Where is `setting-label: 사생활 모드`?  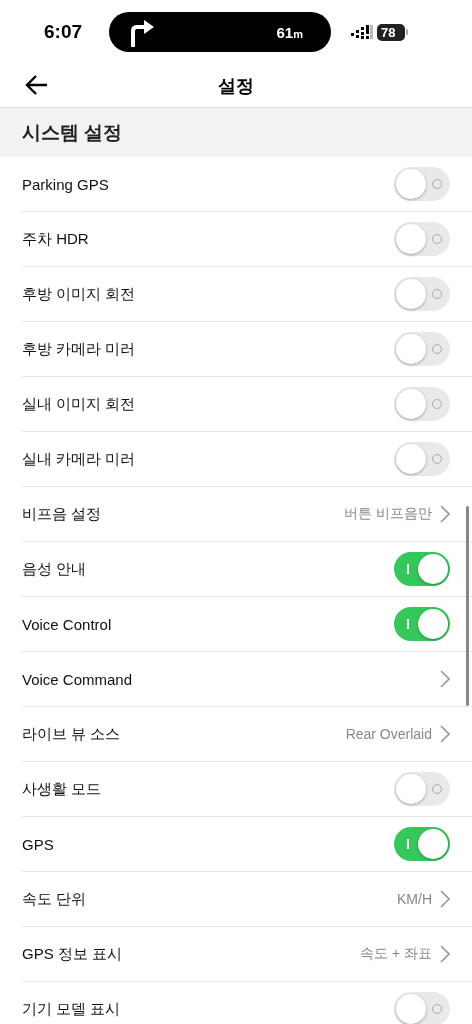 setting-label: 사생활 모드 is located at coordinates (62, 789).